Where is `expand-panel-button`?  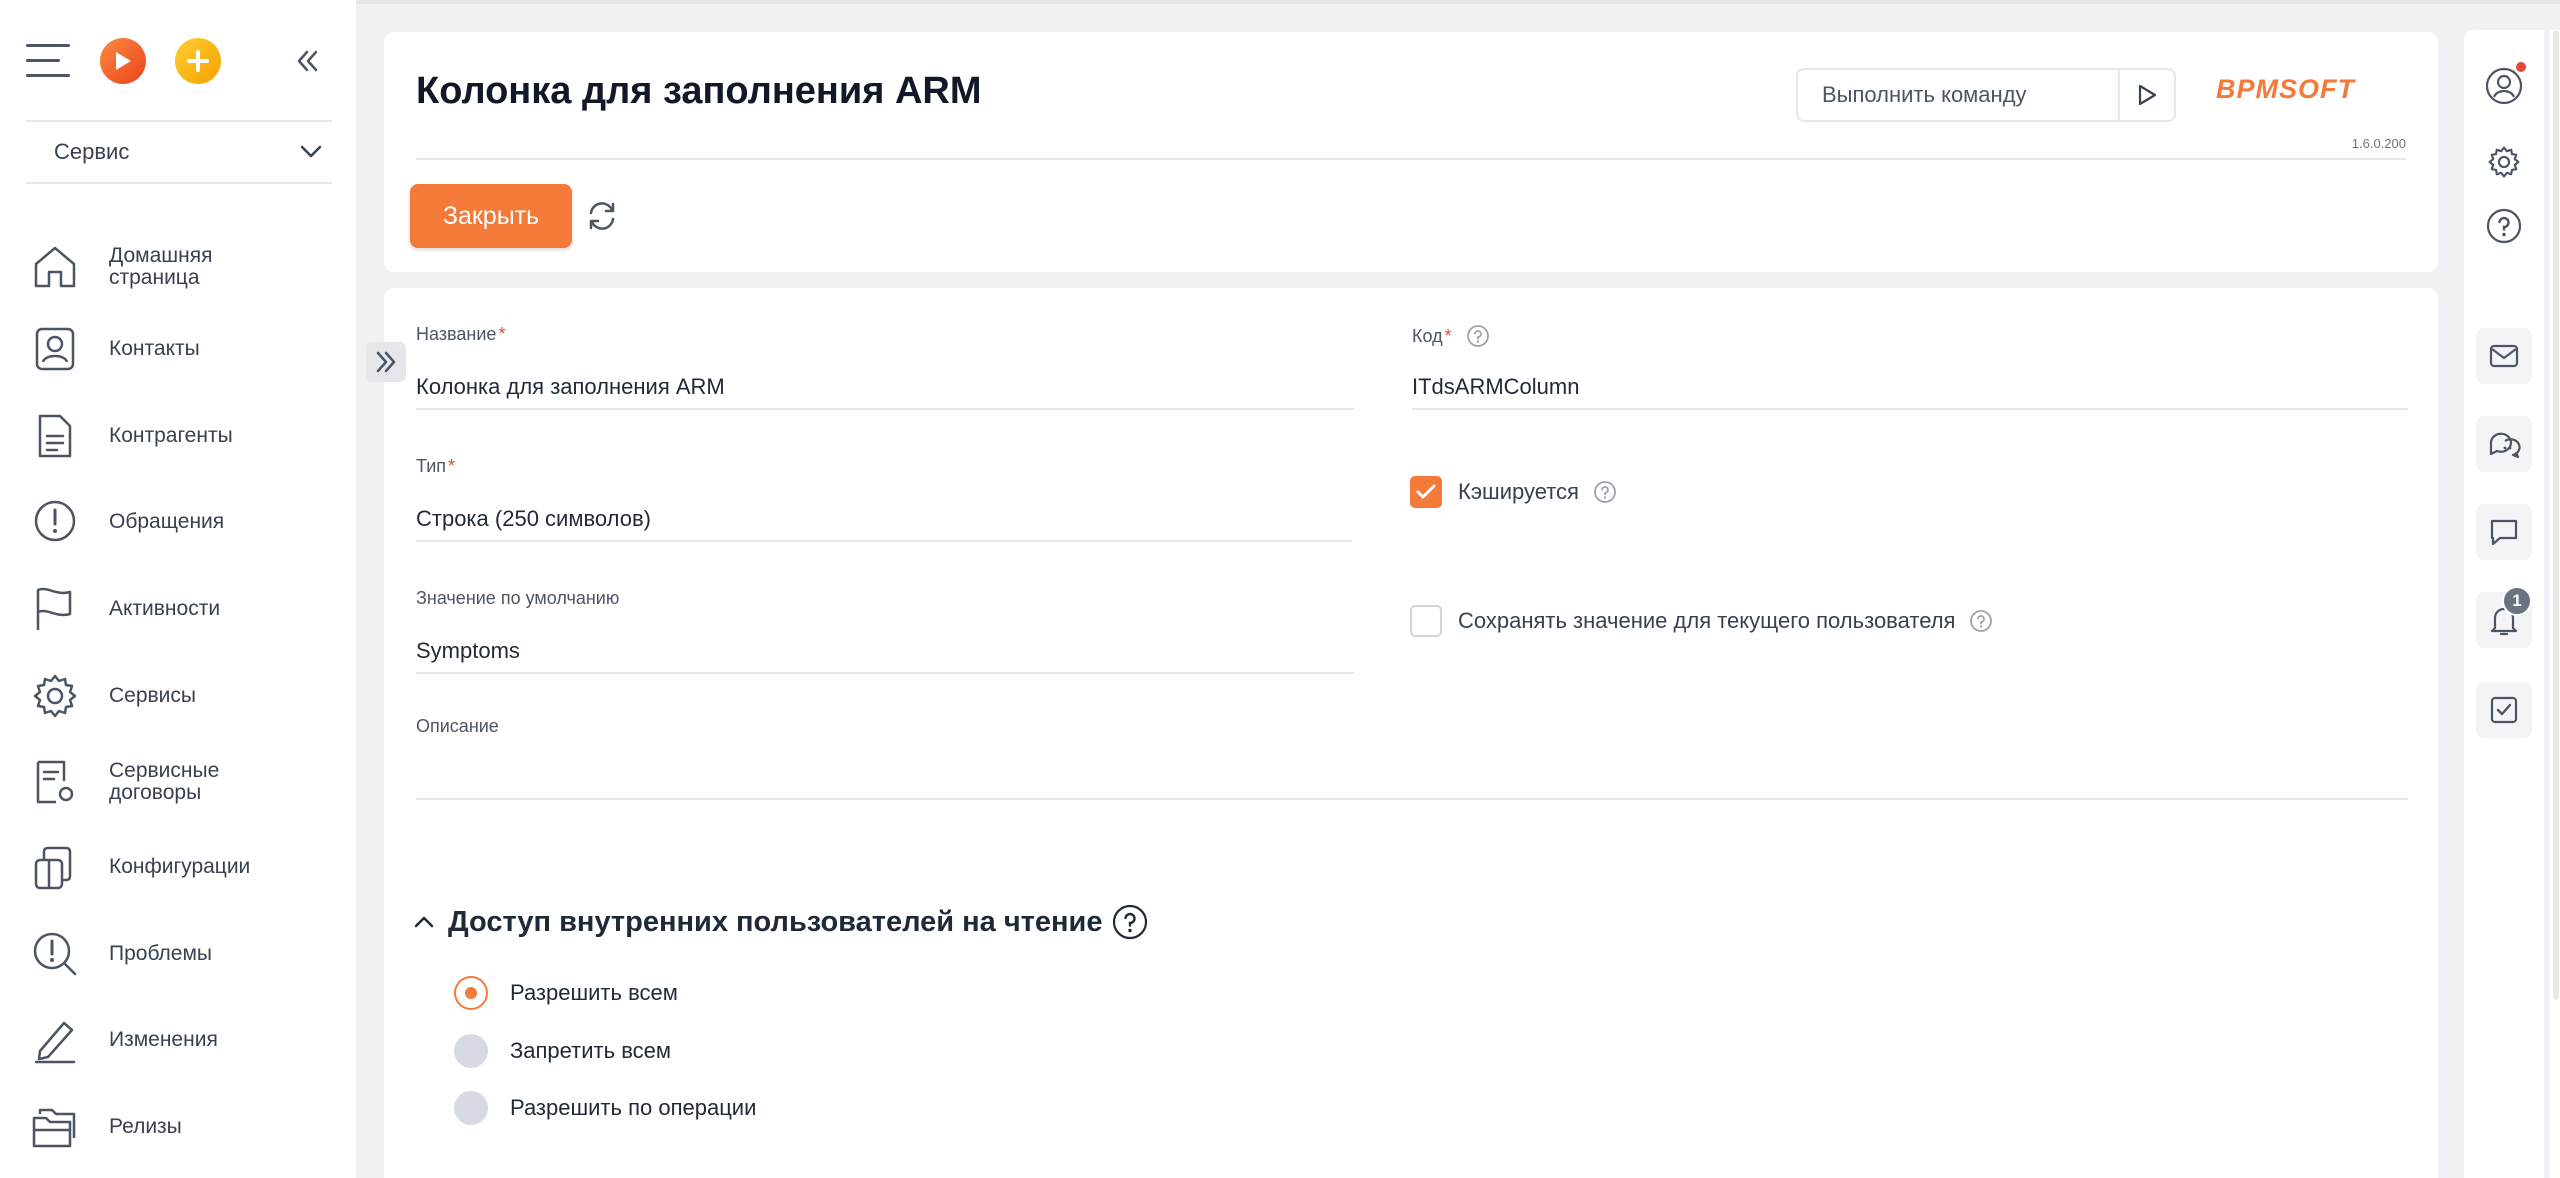 expand-panel-button is located at coordinates (386, 362).